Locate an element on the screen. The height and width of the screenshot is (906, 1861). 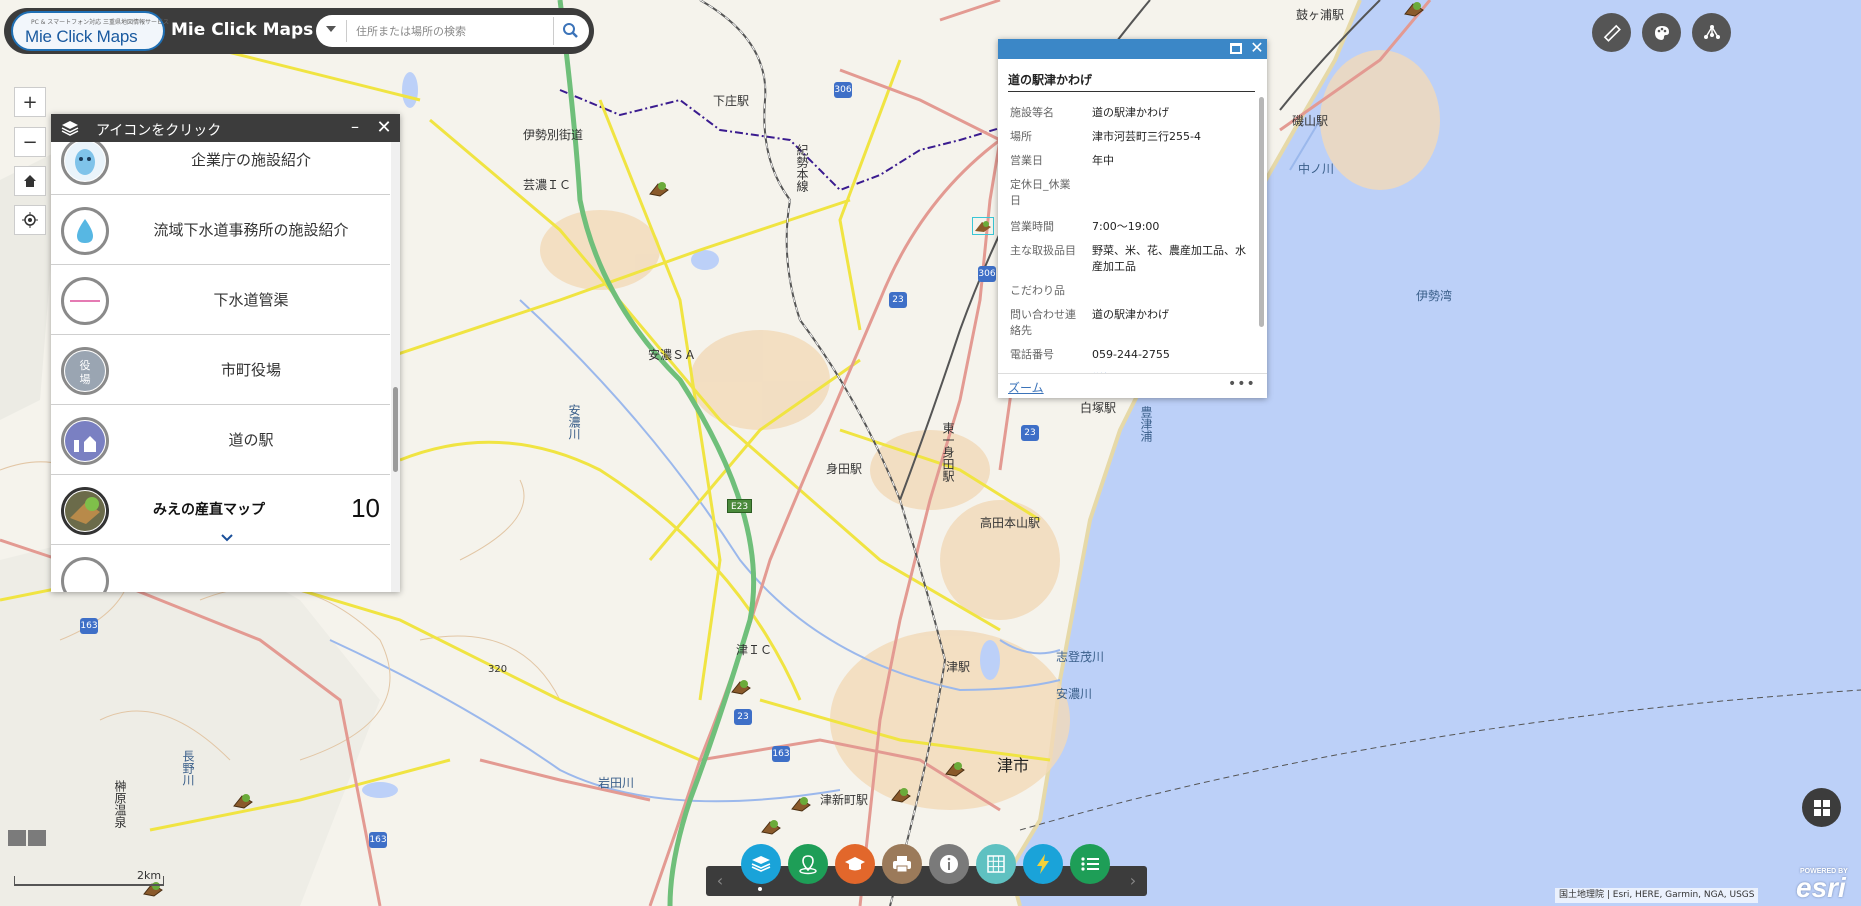
grid-icon is located at coordinates (996, 864).